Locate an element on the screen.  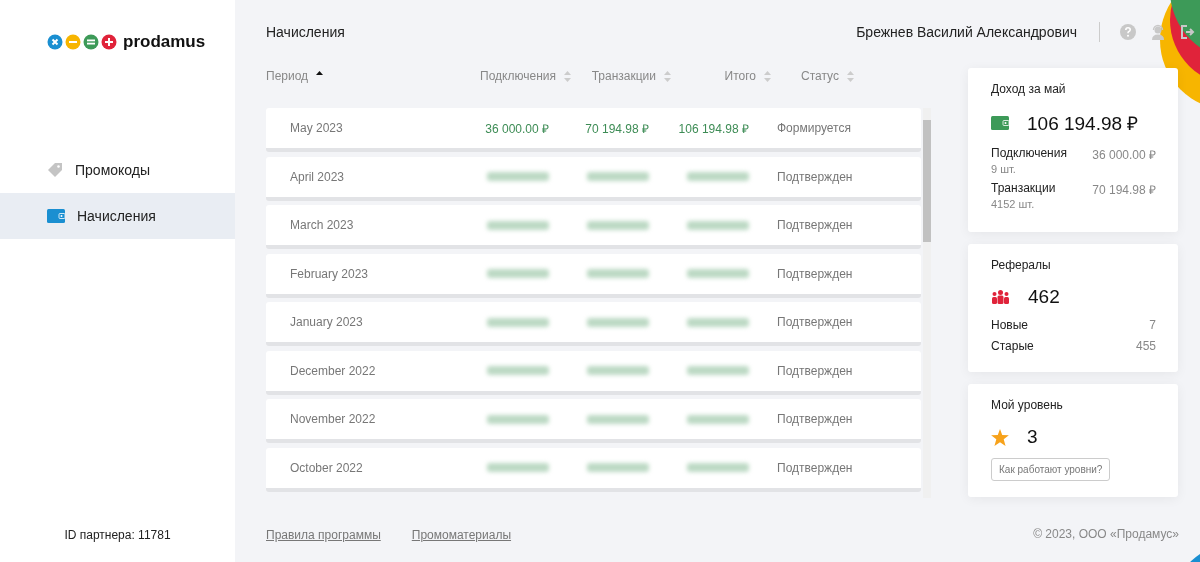
people-icon is located at coordinates (1000, 297).